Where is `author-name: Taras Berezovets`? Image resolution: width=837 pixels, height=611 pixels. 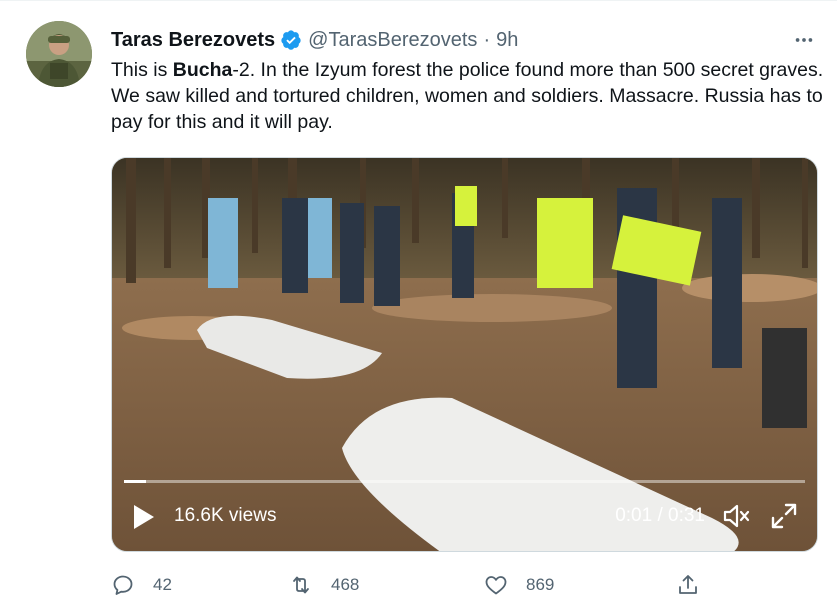 author-name: Taras Berezovets is located at coordinates (193, 40).